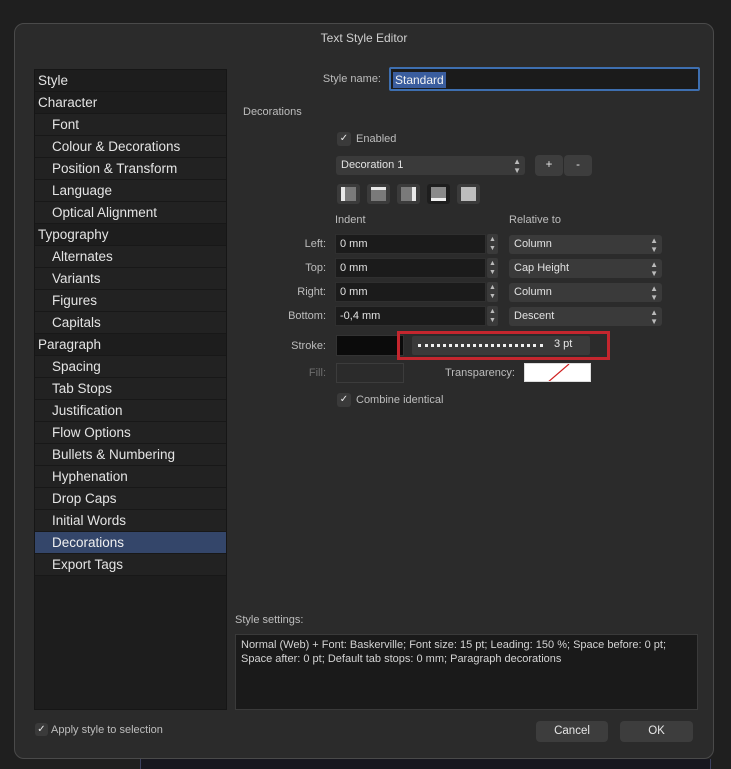 The height and width of the screenshot is (769, 731). Describe the element at coordinates (130, 543) in the screenshot. I see `sidebar-item-decorations: Decorations` at that location.